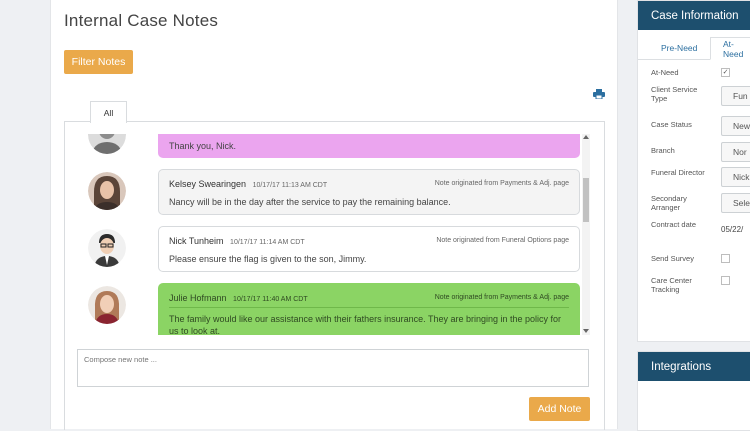  What do you see at coordinates (735, 203) in the screenshot?
I see `secondary-arranger-select: Sele` at bounding box center [735, 203].